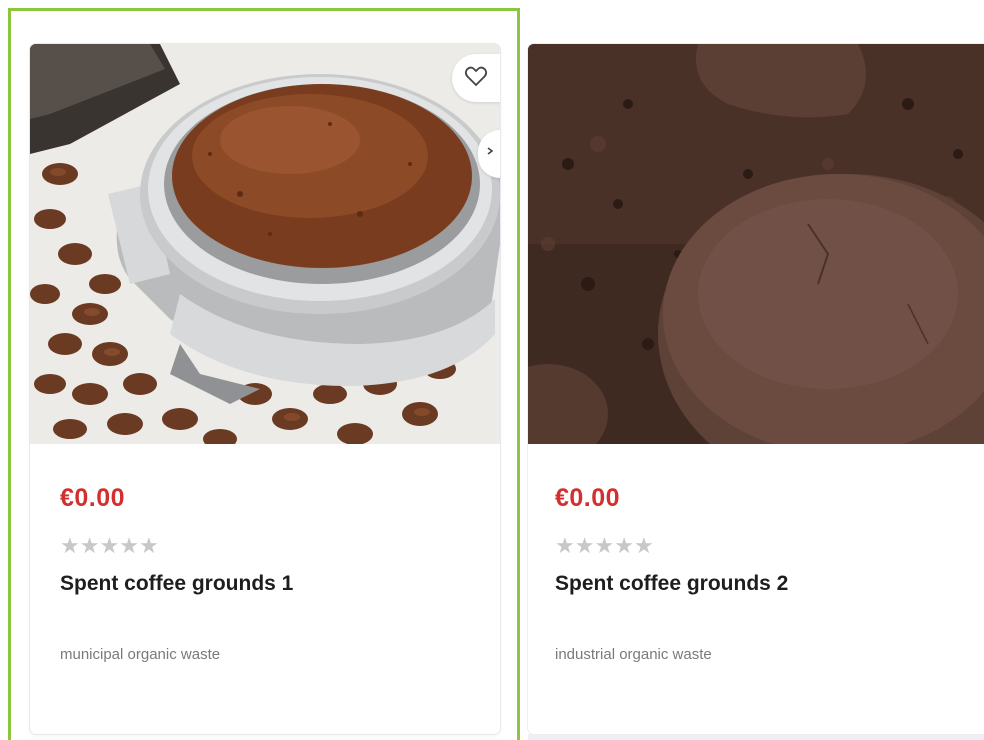  What do you see at coordinates (140, 654) in the screenshot?
I see `product-category: municipal organic waste` at bounding box center [140, 654].